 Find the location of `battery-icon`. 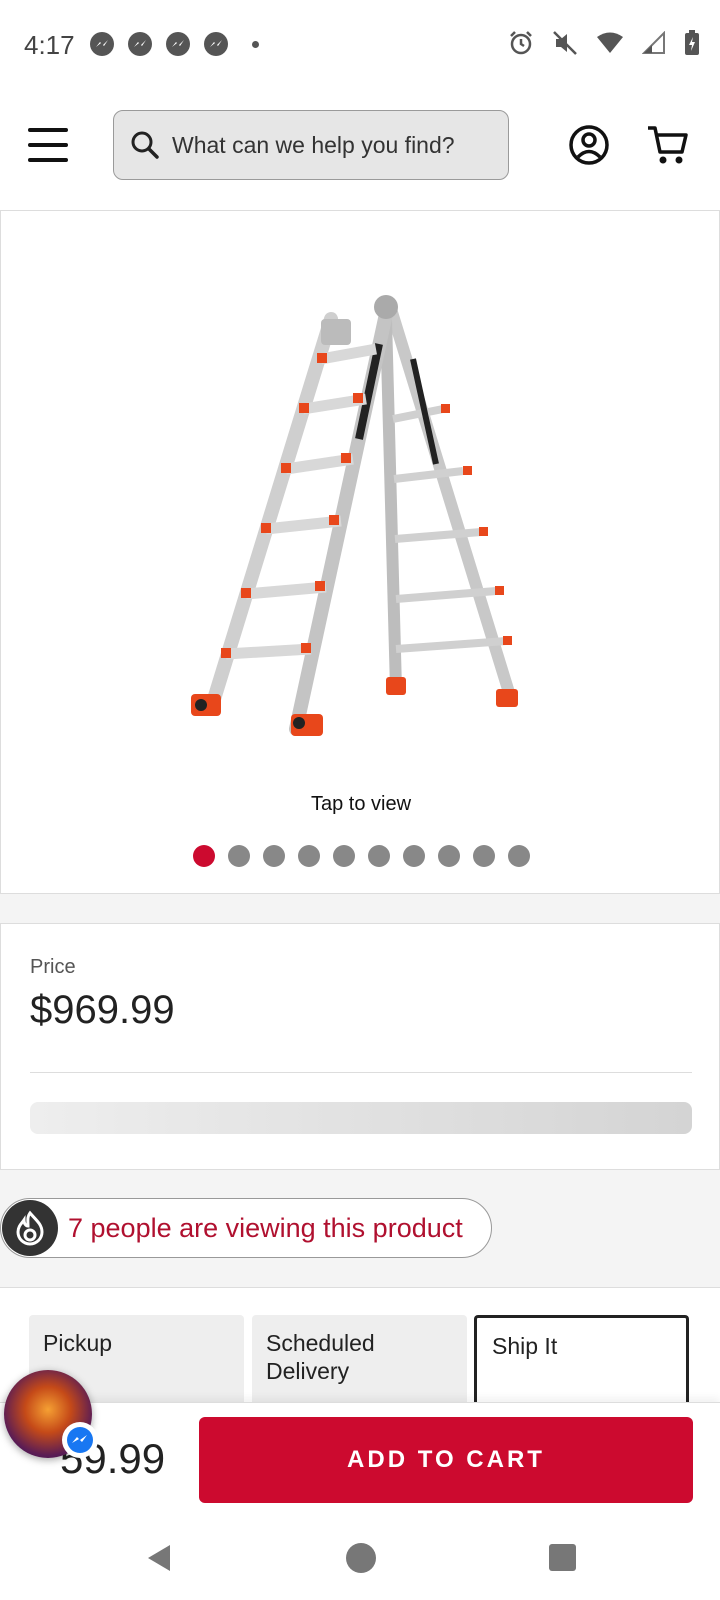

battery-icon is located at coordinates (692, 42).